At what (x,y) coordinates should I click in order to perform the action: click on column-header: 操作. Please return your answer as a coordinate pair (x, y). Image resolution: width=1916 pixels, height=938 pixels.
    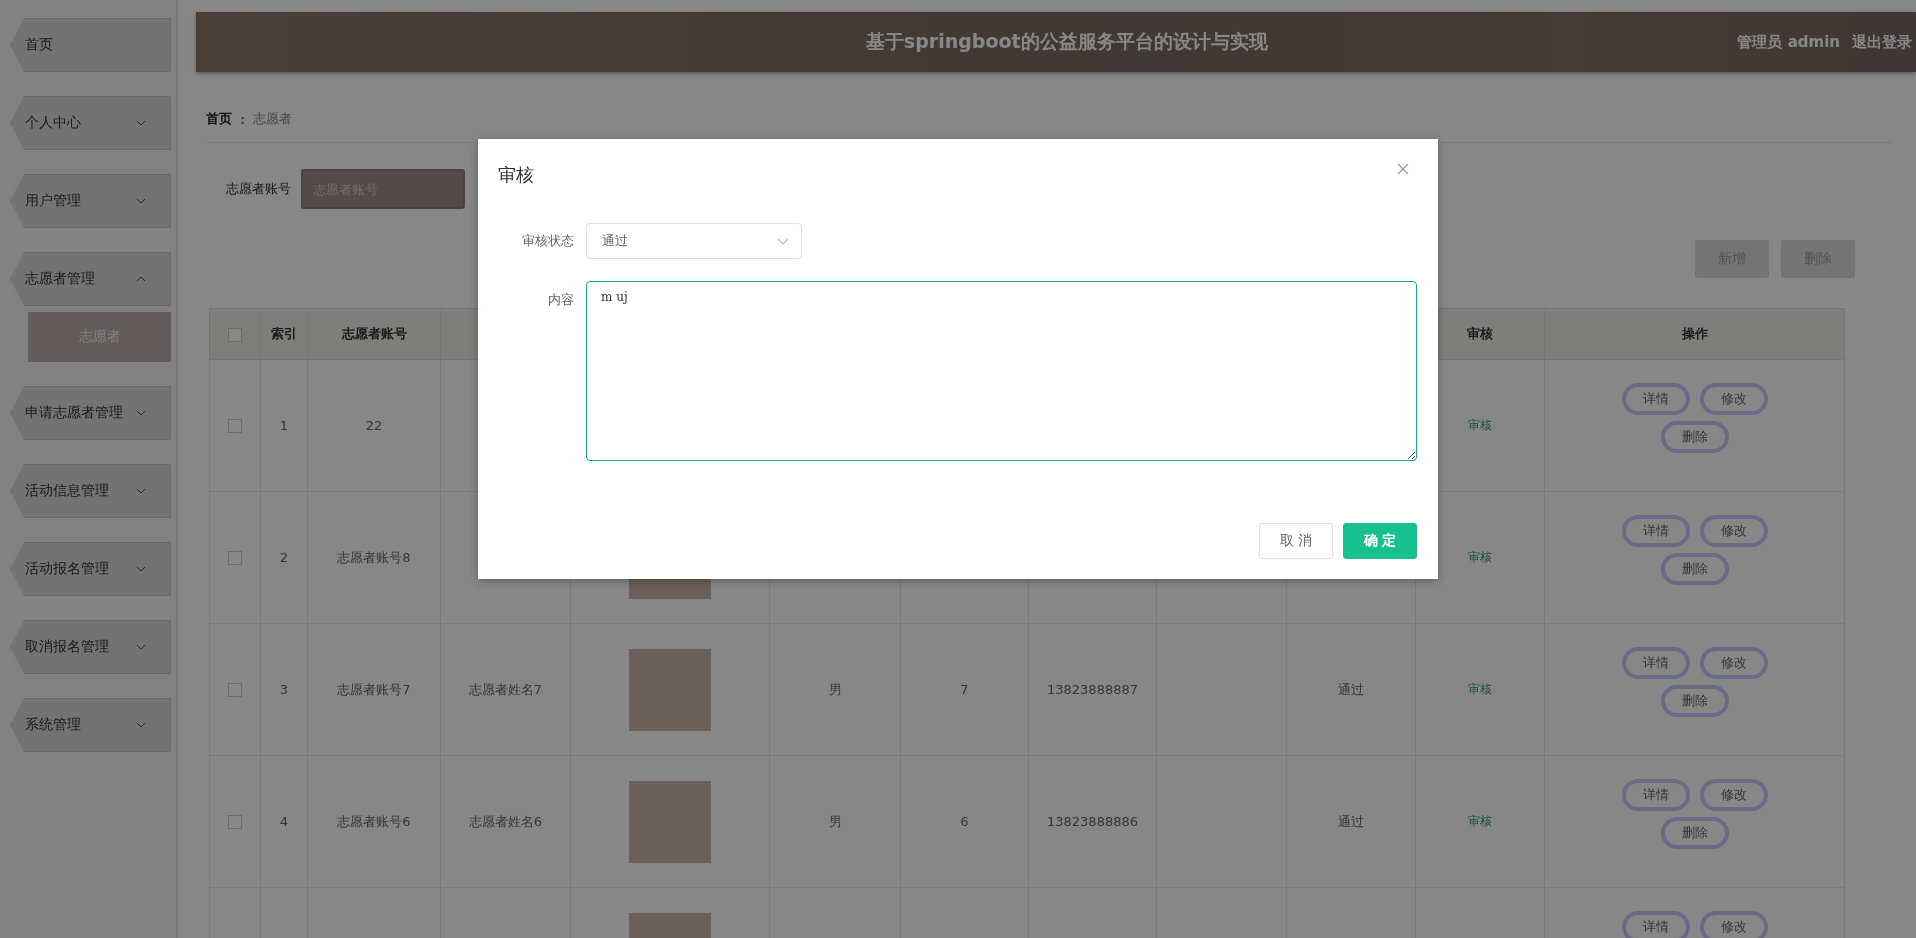
    Looking at the image, I should click on (1694, 333).